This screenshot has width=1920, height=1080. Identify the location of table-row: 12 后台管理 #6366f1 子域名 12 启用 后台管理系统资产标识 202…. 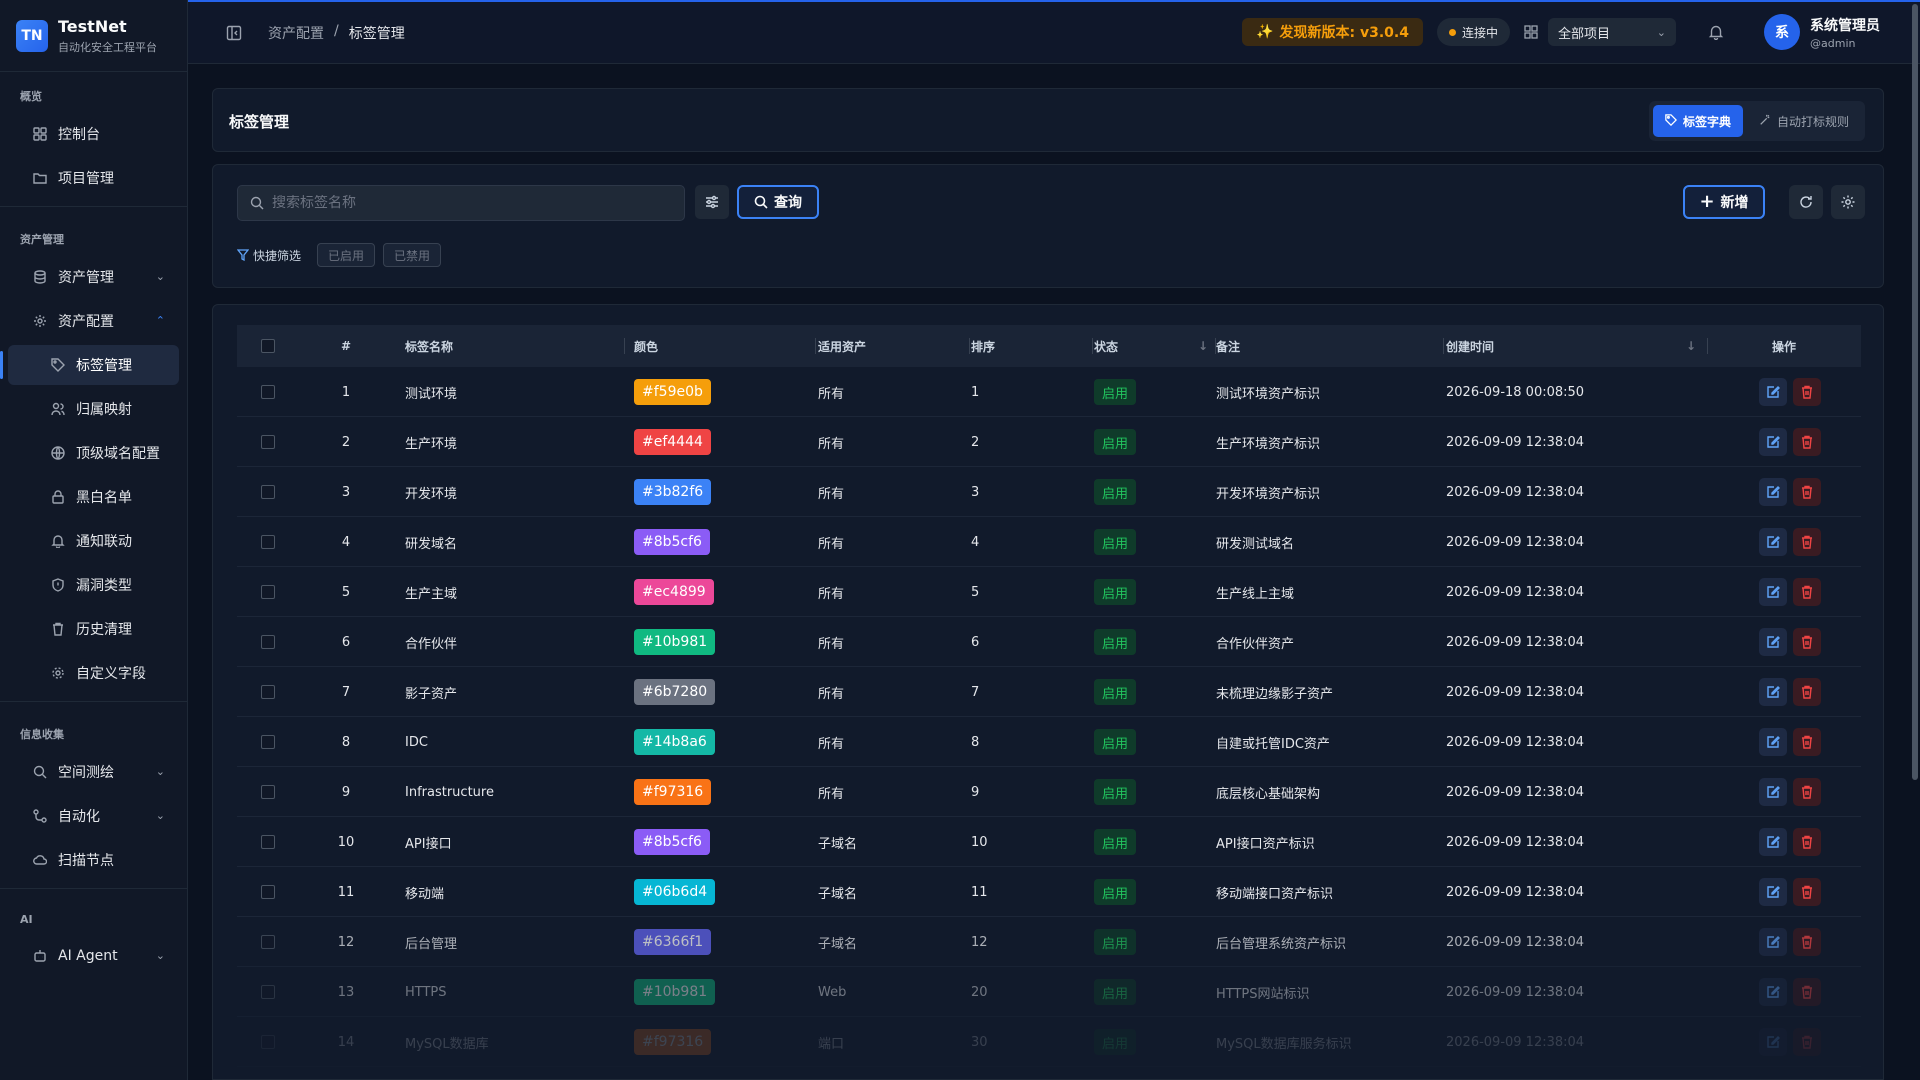
(1049, 942).